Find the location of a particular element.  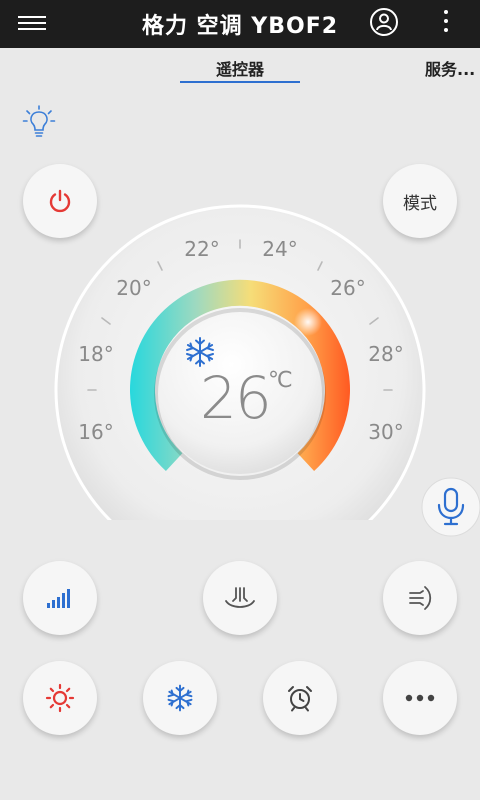

temperature-unit: ℃ is located at coordinates (280, 380).